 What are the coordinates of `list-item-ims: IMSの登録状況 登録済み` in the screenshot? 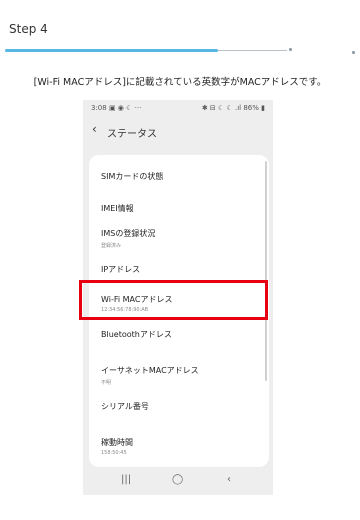 It's located at (179, 236).